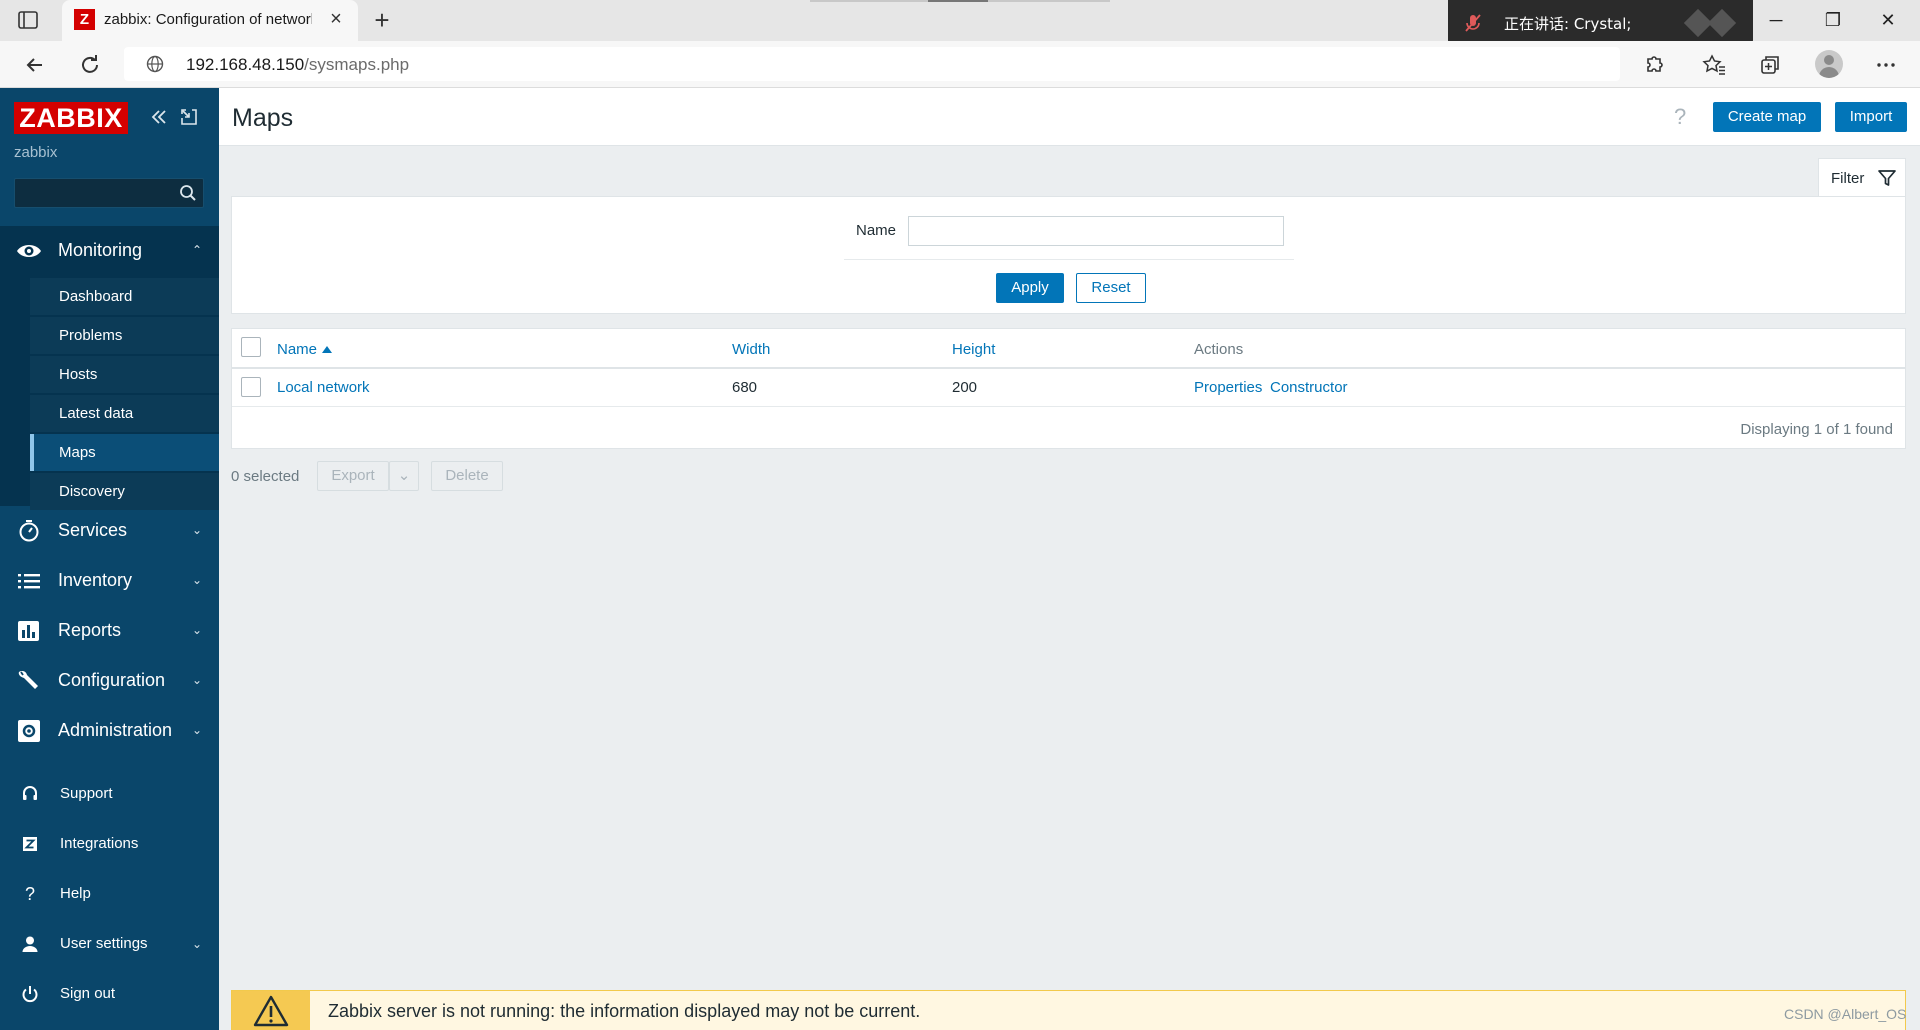  Describe the element at coordinates (1069, 259) in the screenshot. I see `filter-divider` at that location.